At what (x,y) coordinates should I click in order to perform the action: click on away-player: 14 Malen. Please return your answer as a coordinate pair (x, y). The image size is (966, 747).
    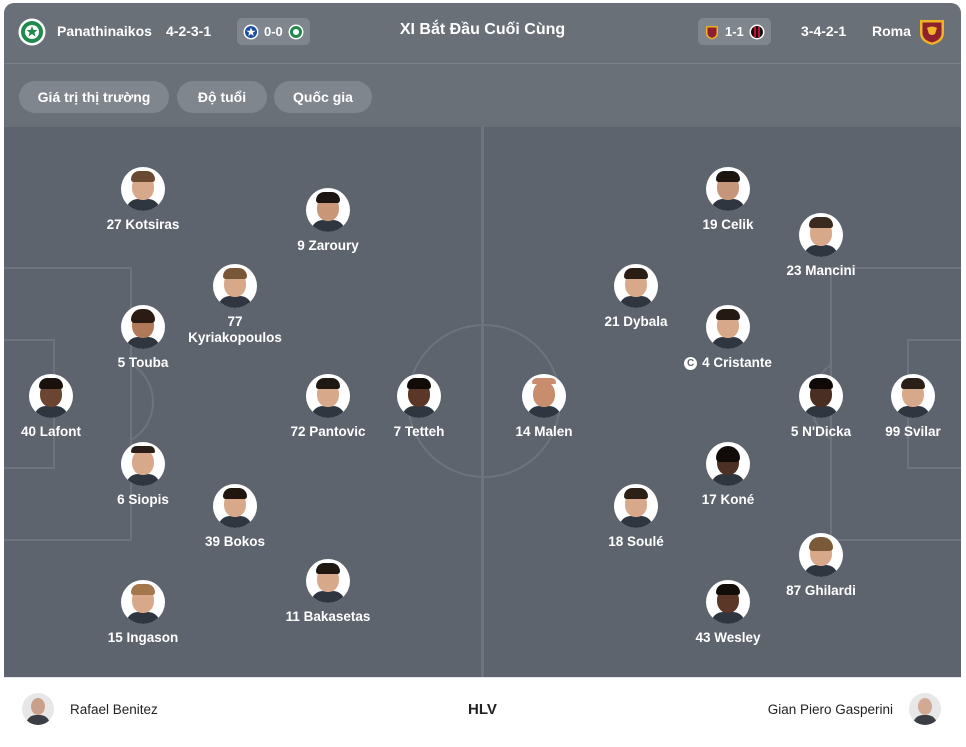
    Looking at the image, I should click on (544, 407).